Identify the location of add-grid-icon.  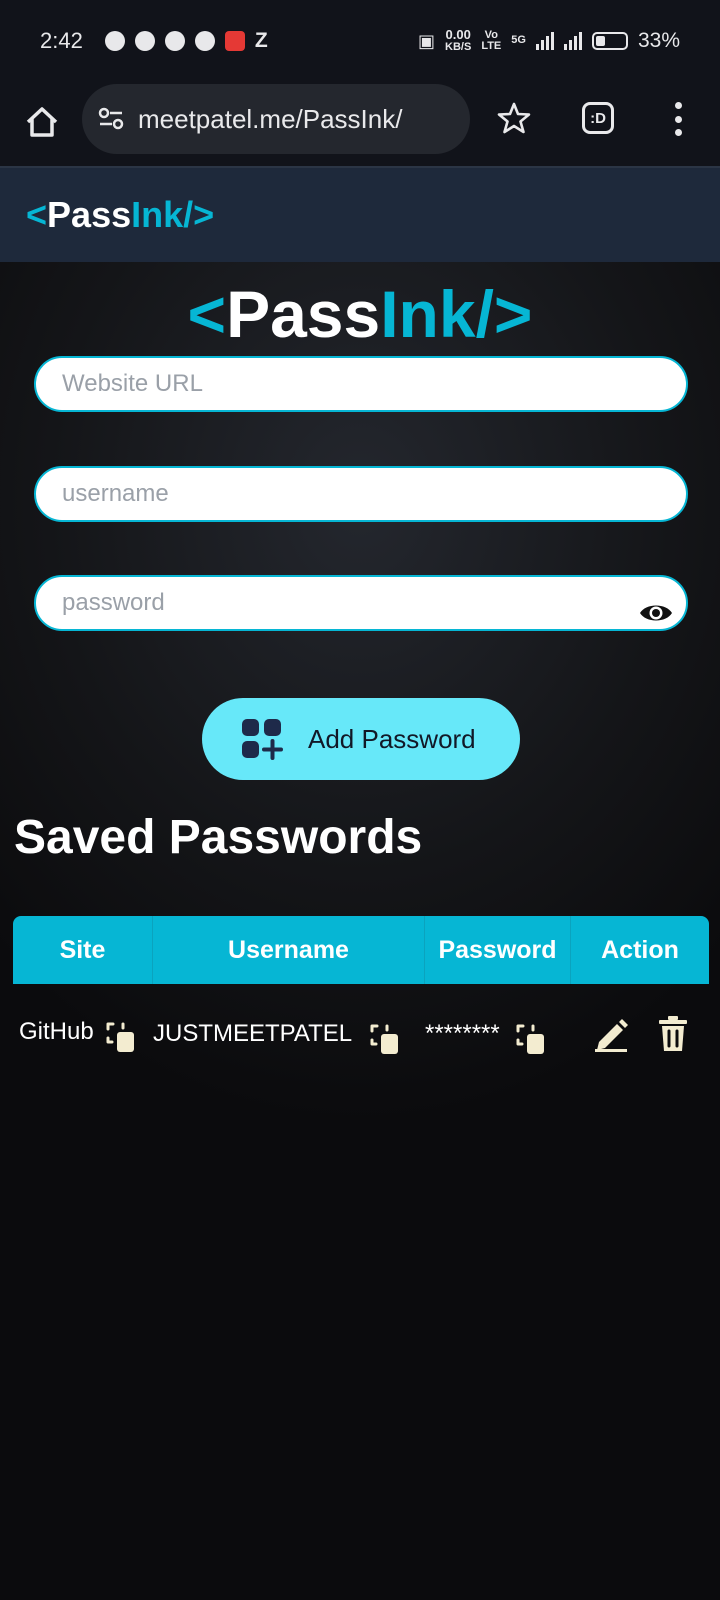
(262, 739).